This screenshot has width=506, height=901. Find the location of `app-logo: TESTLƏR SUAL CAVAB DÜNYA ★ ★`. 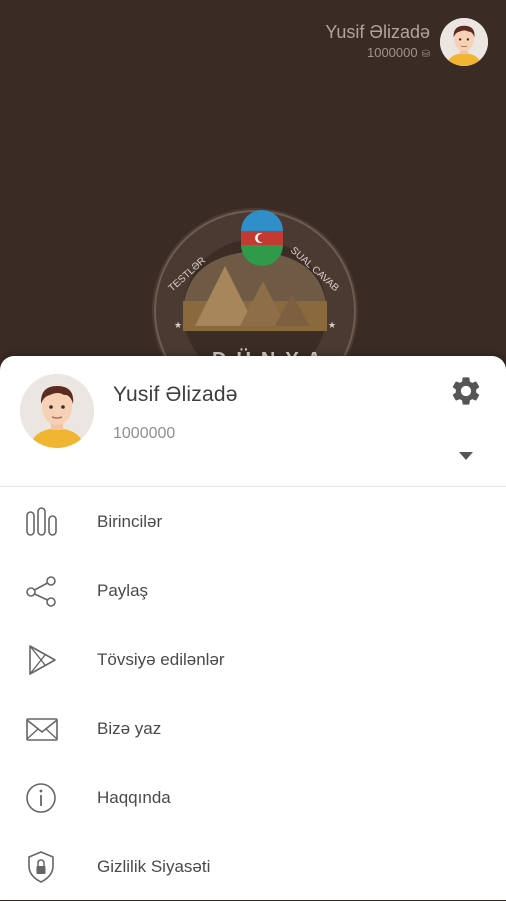

app-logo: TESTLƏR SUAL CAVAB DÜNYA ★ ★ is located at coordinates (255, 310).